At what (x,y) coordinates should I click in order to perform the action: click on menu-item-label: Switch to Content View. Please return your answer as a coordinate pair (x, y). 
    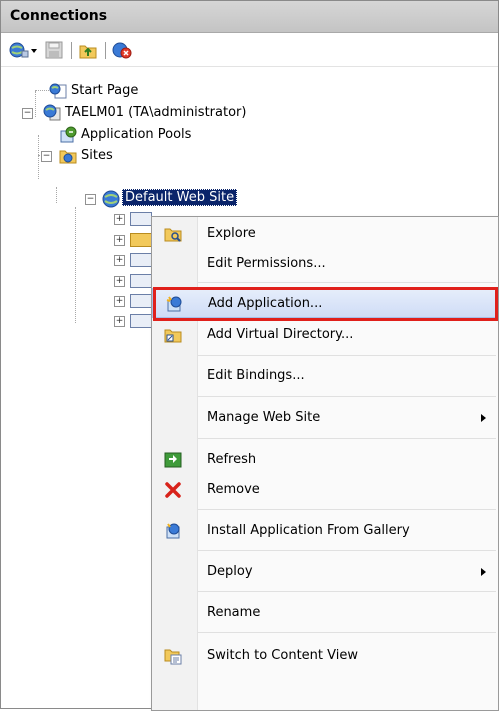
    Looking at the image, I should click on (282, 655).